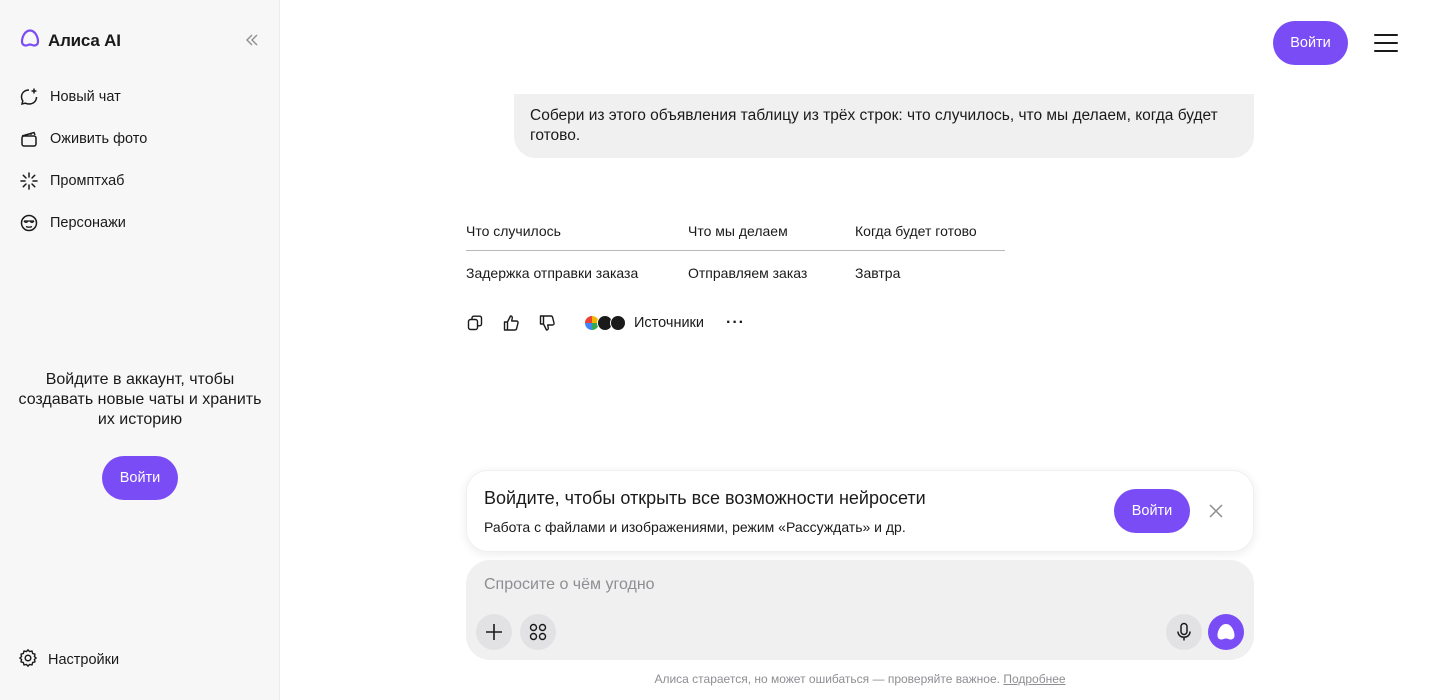 This screenshot has width=1440, height=700. I want to click on microphone-icon, so click(1184, 631).